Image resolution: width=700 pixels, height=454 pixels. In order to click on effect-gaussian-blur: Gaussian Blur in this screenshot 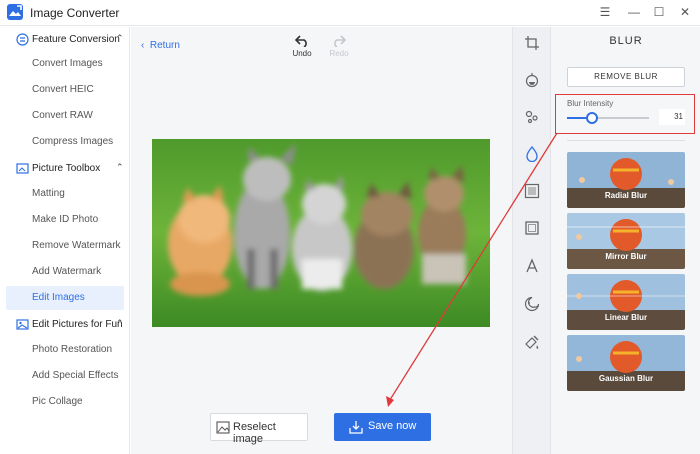, I will do `click(626, 363)`.